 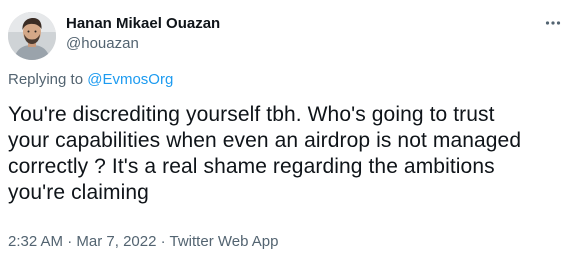 I want to click on avatar, so click(x=32, y=36).